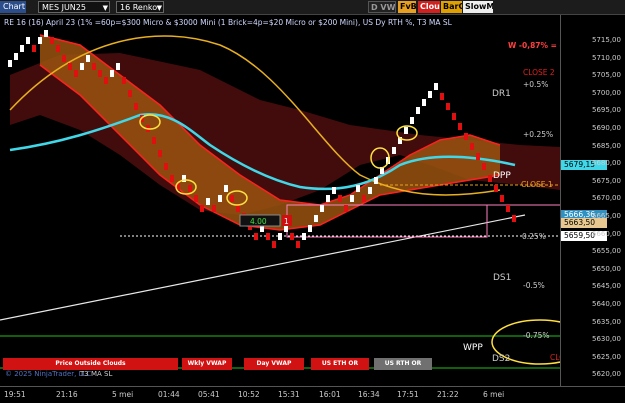 This screenshot has height=403, width=625. What do you see at coordinates (502, 278) in the screenshot?
I see `ds1-label: DS1` at bounding box center [502, 278].